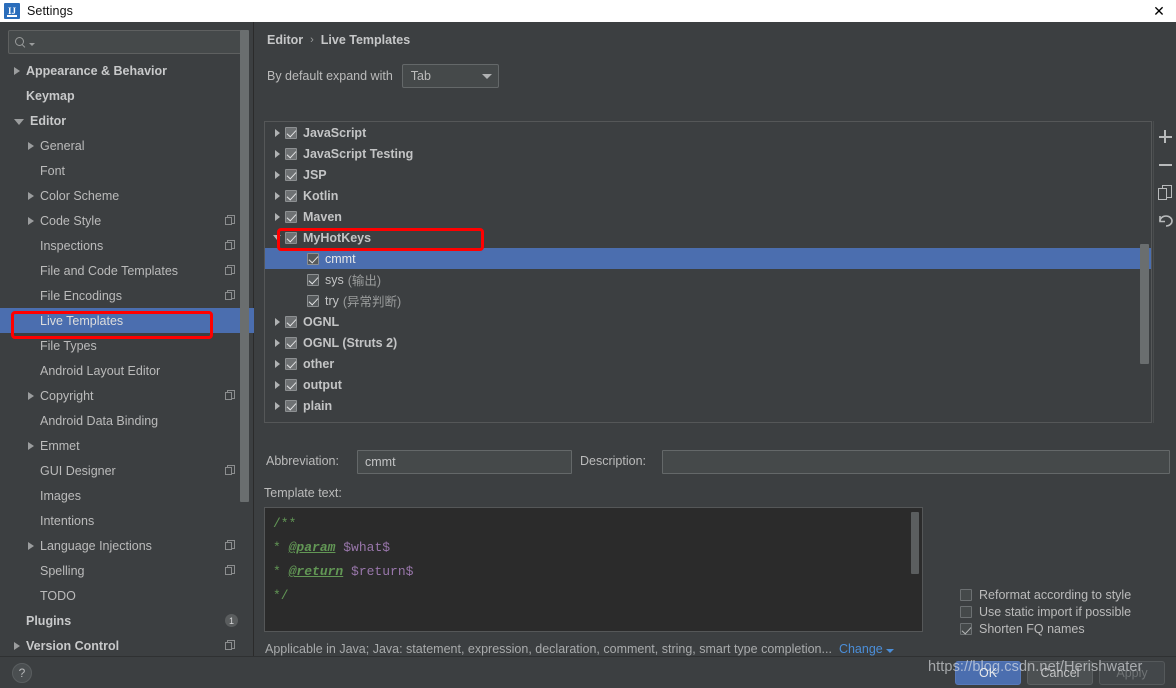 The width and height of the screenshot is (1176, 688). What do you see at coordinates (127, 295) in the screenshot?
I see `sidebar-item-file-encodings: File Encodings` at bounding box center [127, 295].